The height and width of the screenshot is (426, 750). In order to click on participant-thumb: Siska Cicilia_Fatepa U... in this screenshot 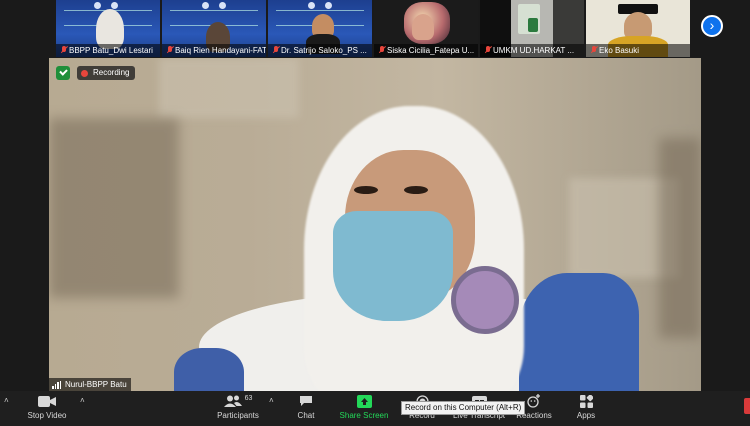, I will do `click(426, 28)`.